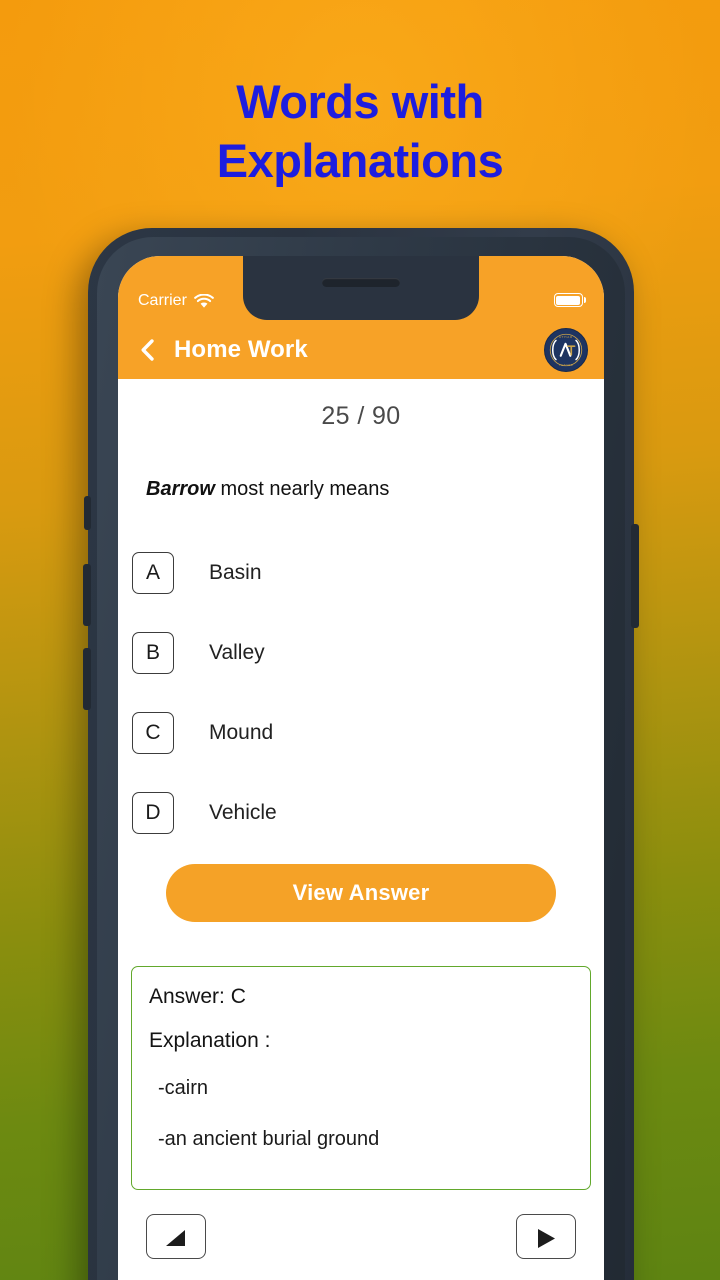 The height and width of the screenshot is (1280, 720). I want to click on view-answer-button: View Answer, so click(361, 893).